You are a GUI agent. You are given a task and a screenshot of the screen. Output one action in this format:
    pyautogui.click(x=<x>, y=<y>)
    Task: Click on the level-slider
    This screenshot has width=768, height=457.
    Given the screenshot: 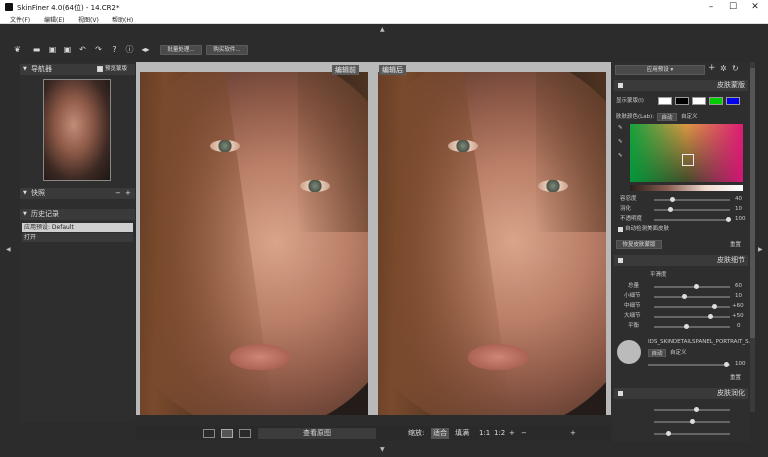 What is the action you would take?
    pyautogui.click(x=692, y=326)
    